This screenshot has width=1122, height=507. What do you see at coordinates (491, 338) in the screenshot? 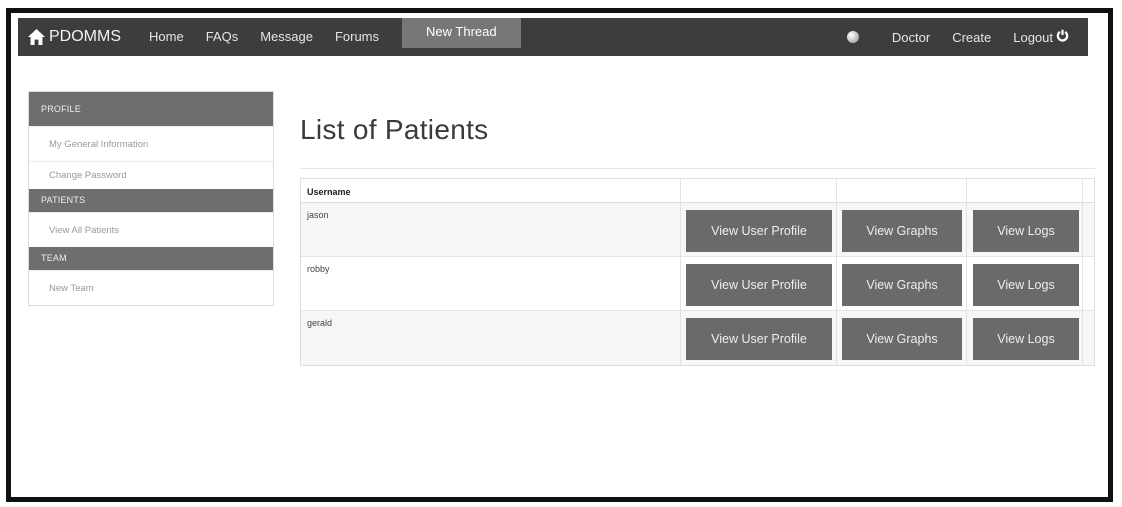
I see `username-cell: gerald` at bounding box center [491, 338].